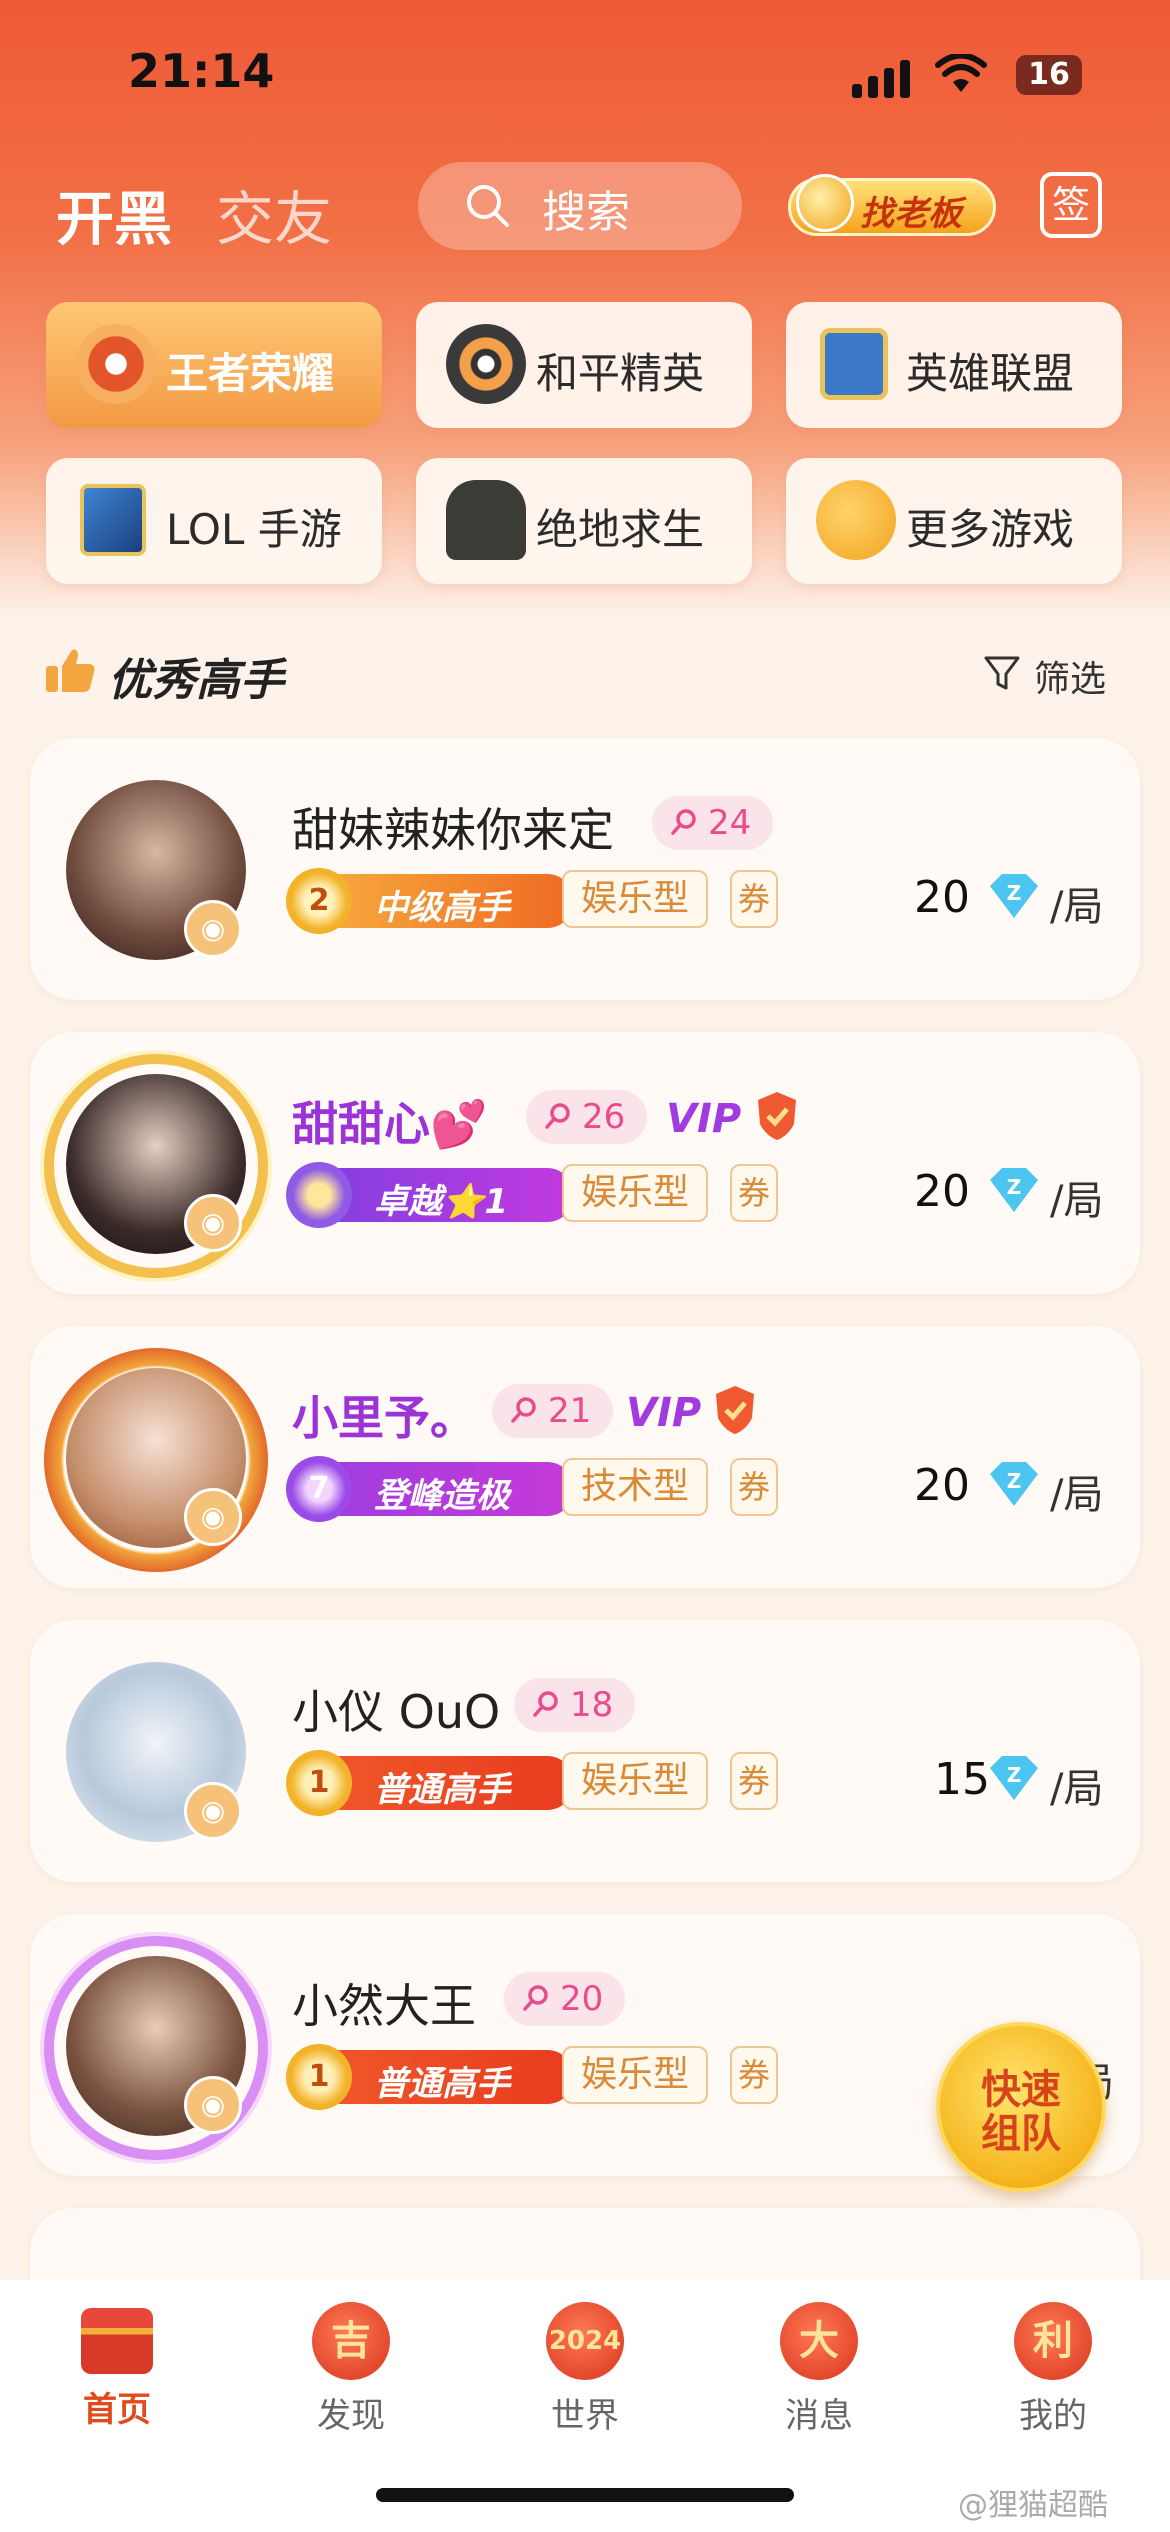 This screenshot has height=2532, width=1170. What do you see at coordinates (486, 520) in the screenshot?
I see `pubg-icon` at bounding box center [486, 520].